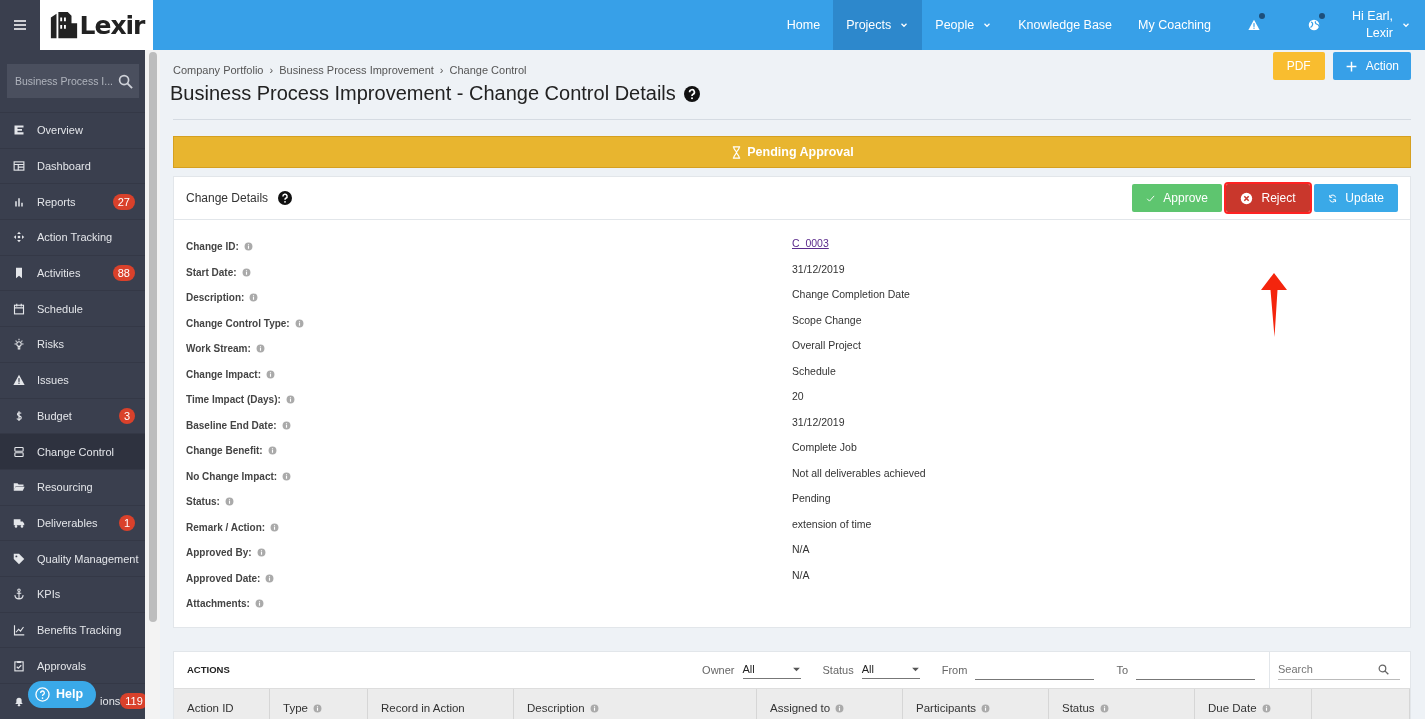 The image size is (1425, 719). I want to click on globe-icon, so click(1314, 25).